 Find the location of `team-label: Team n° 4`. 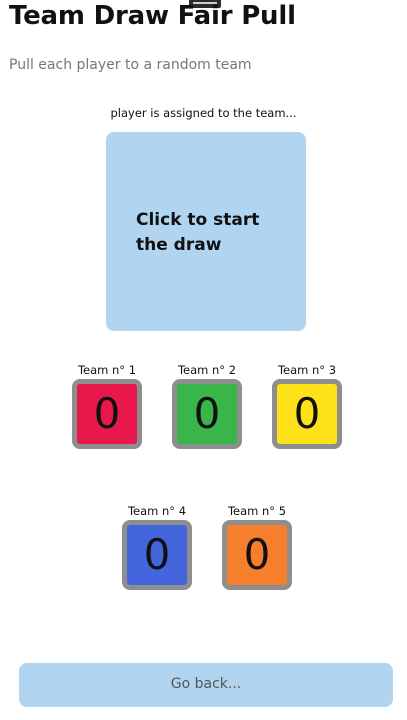

team-label: Team n° 4 is located at coordinates (157, 511).